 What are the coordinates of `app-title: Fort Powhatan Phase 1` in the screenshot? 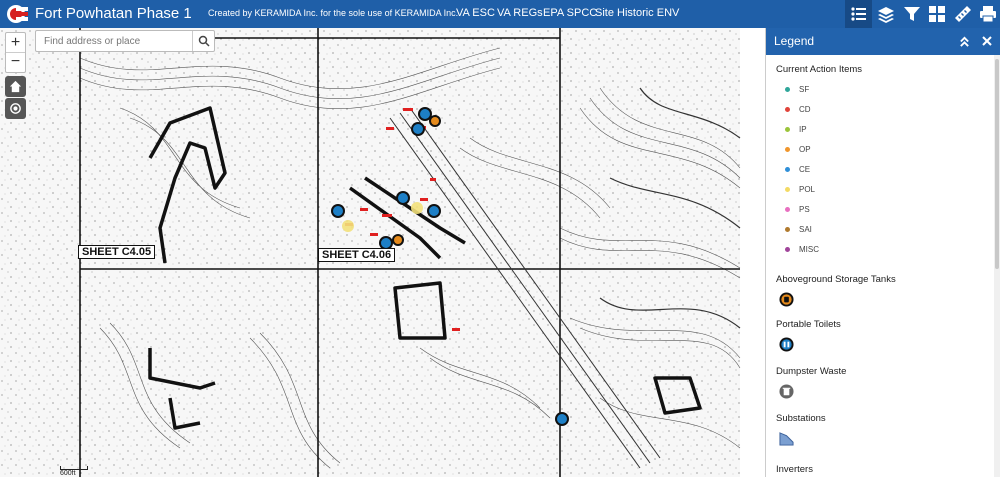 It's located at (113, 13).